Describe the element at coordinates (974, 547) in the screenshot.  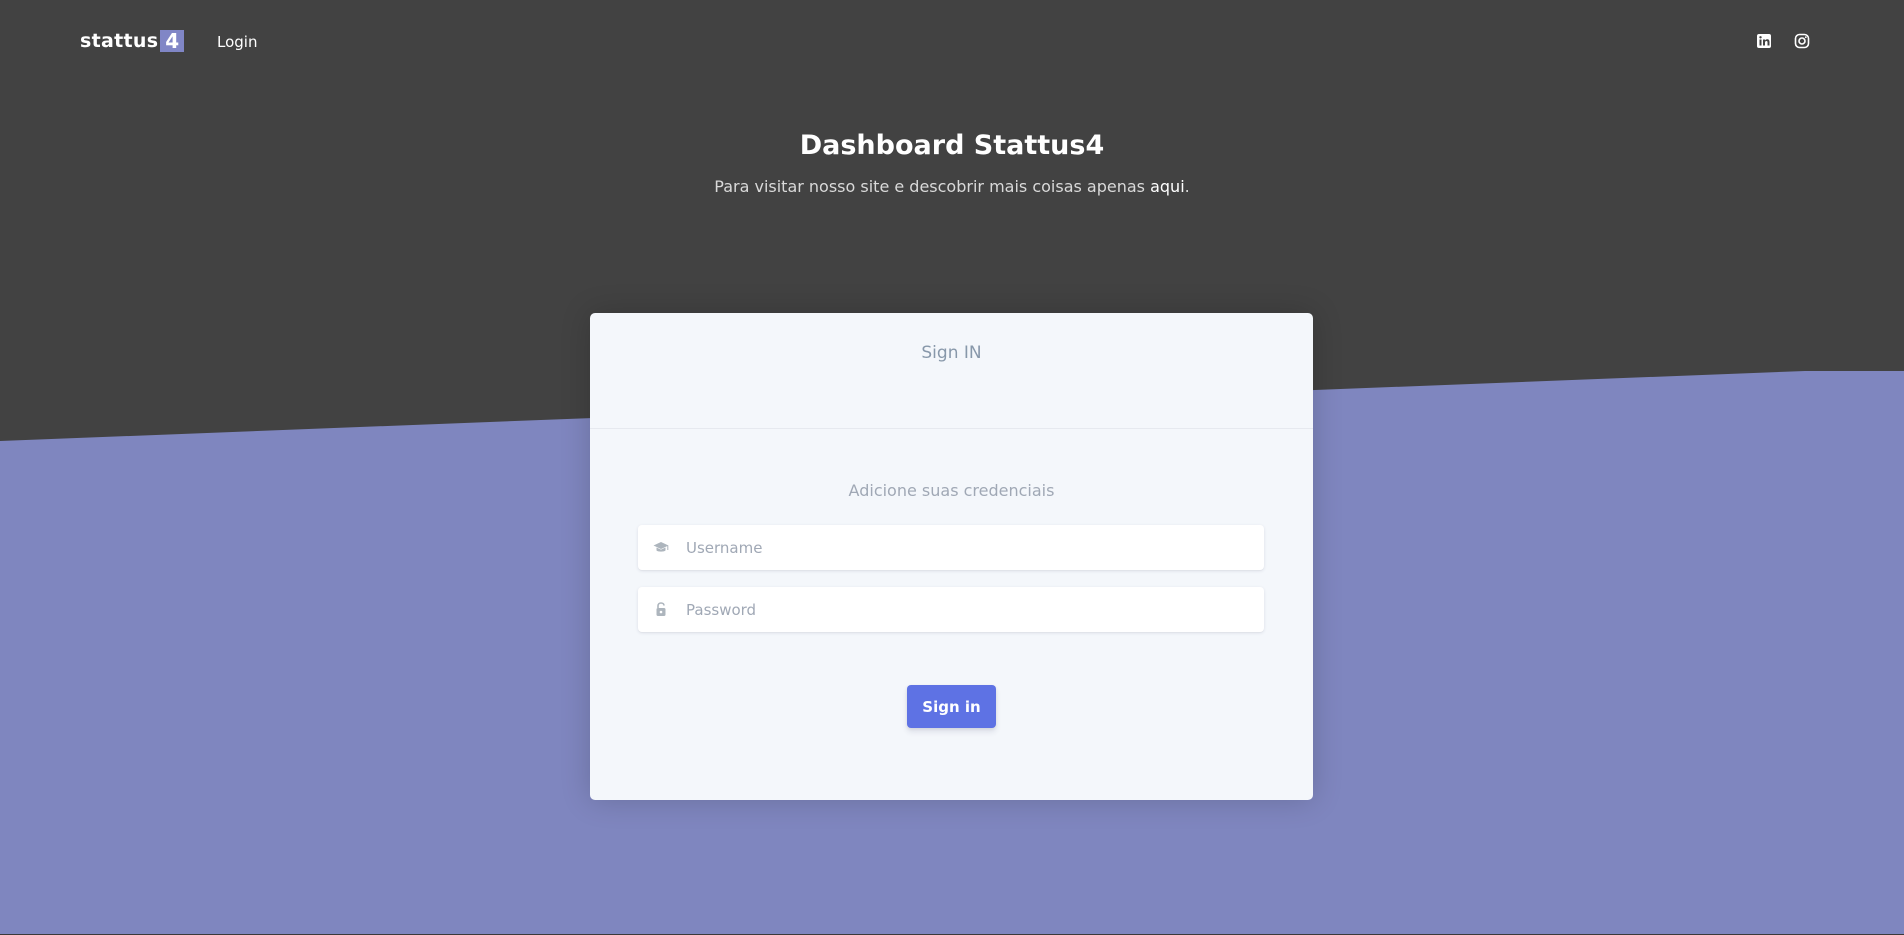
I see `username-input` at that location.